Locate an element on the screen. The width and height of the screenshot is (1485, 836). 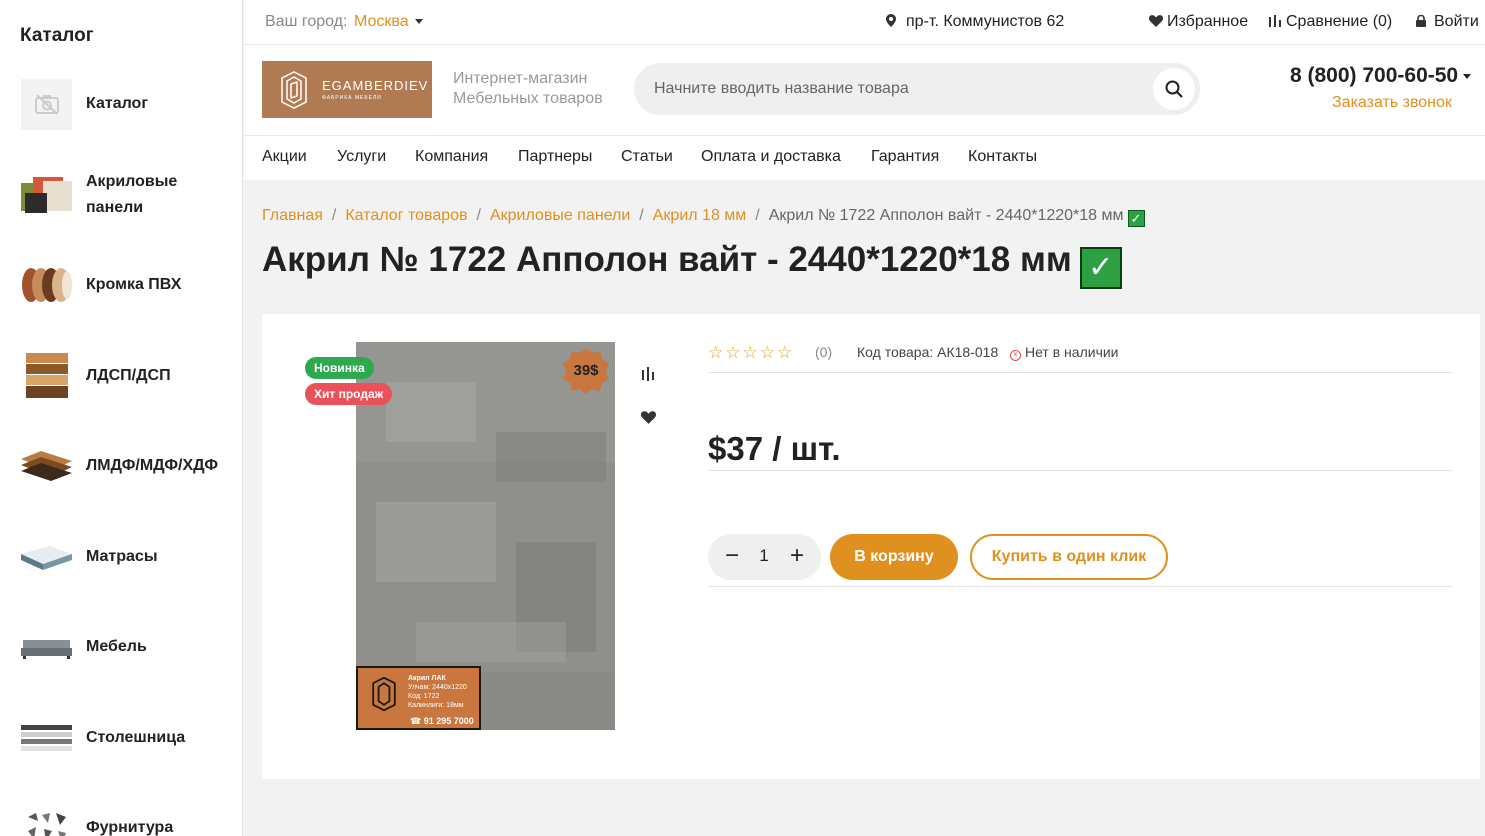
compare-label: Сравнение (0) is located at coordinates (1339, 21).